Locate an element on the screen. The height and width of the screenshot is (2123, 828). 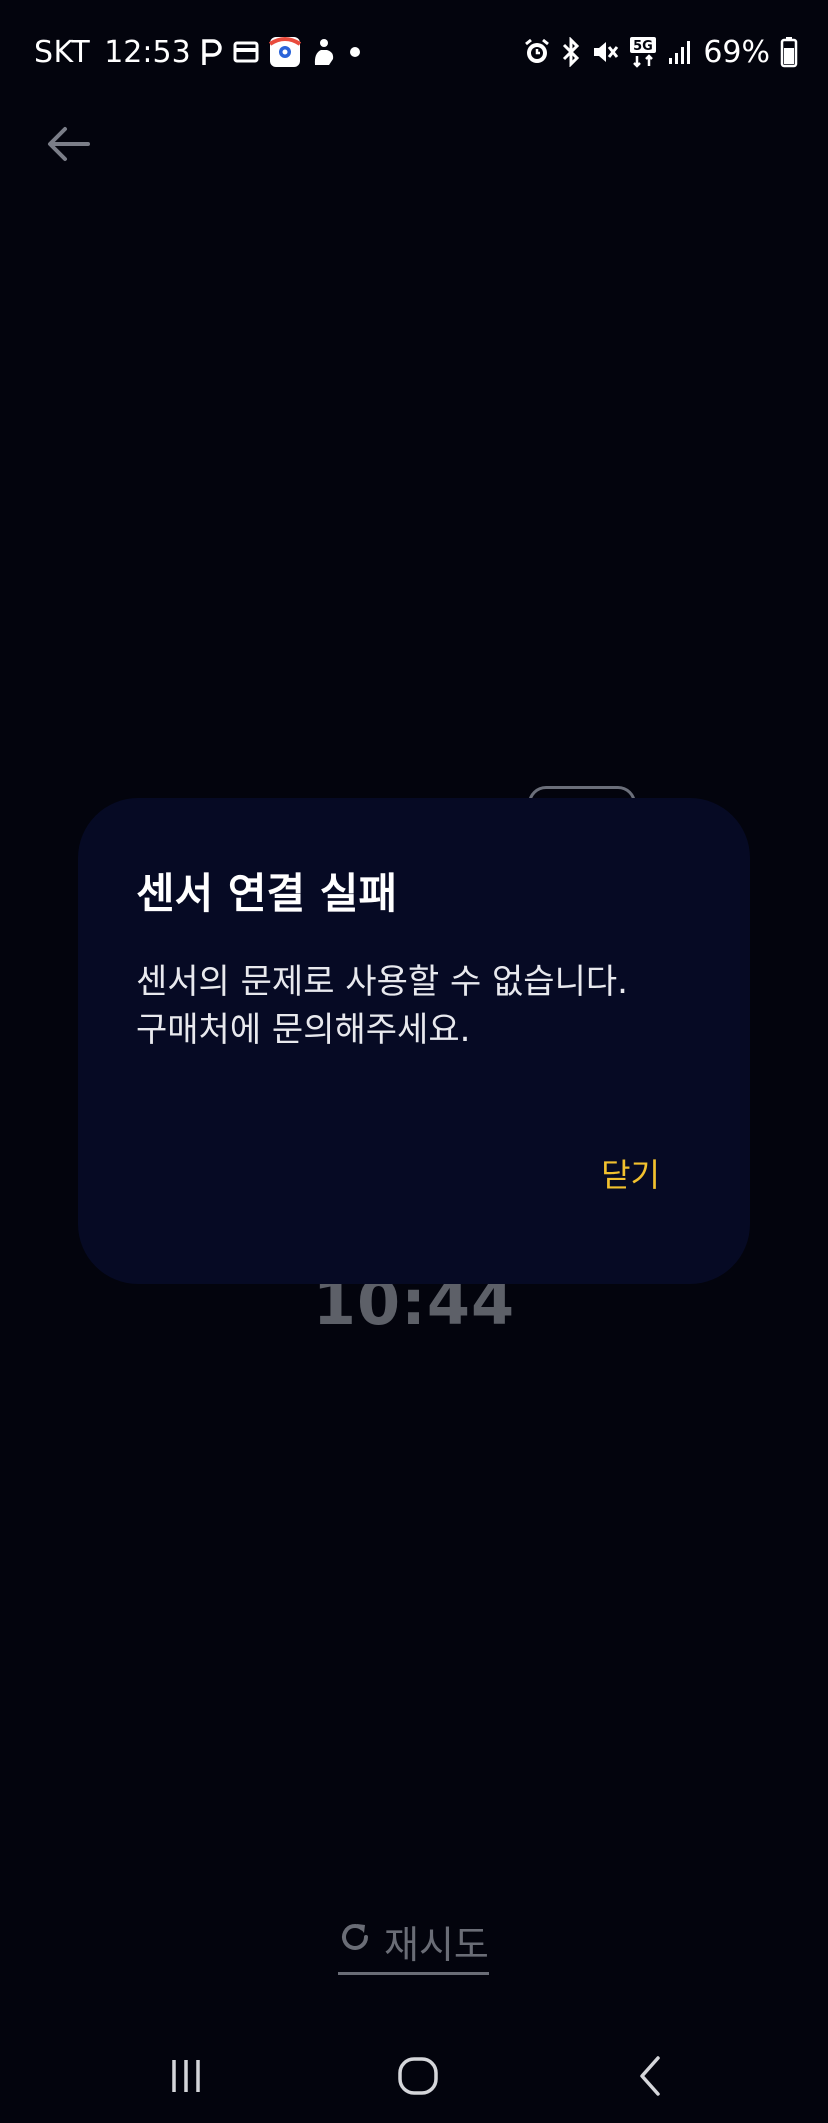
dialog-message: 센서의 문제로 사용할 수 없습니다. 구매처에 문의해주세요. is located at coordinates (421, 1006).